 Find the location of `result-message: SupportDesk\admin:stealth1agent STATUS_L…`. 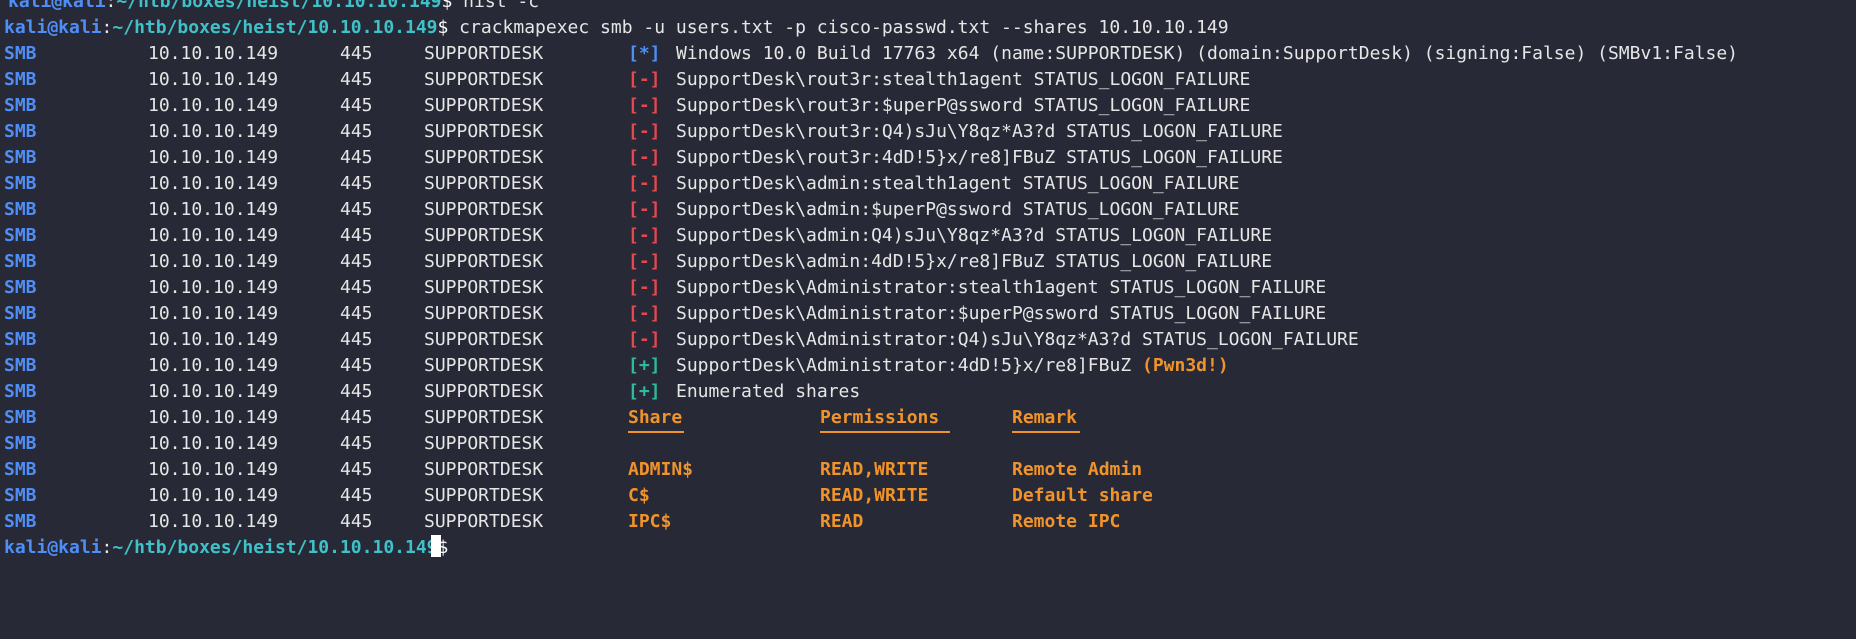

result-message: SupportDesk\admin:stealth1agent STATUS_L… is located at coordinates (958, 184).